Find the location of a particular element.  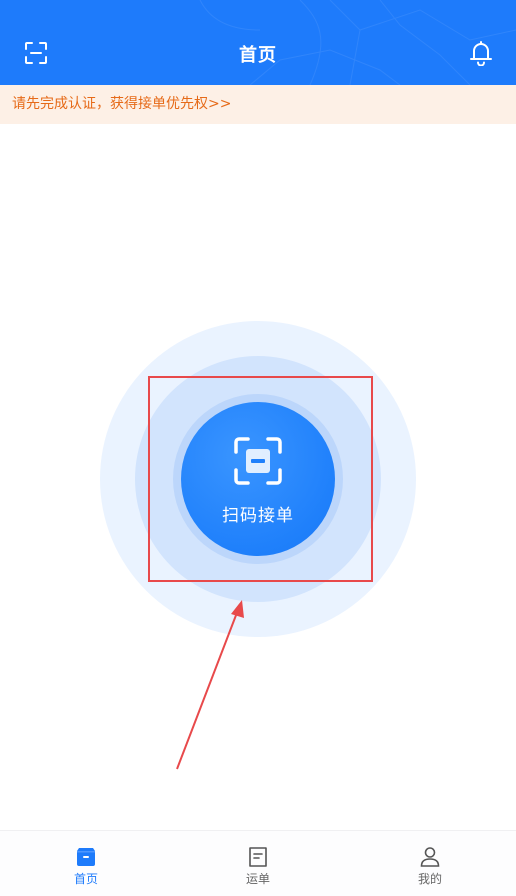

tab-home: 首页 is located at coordinates (86, 863).